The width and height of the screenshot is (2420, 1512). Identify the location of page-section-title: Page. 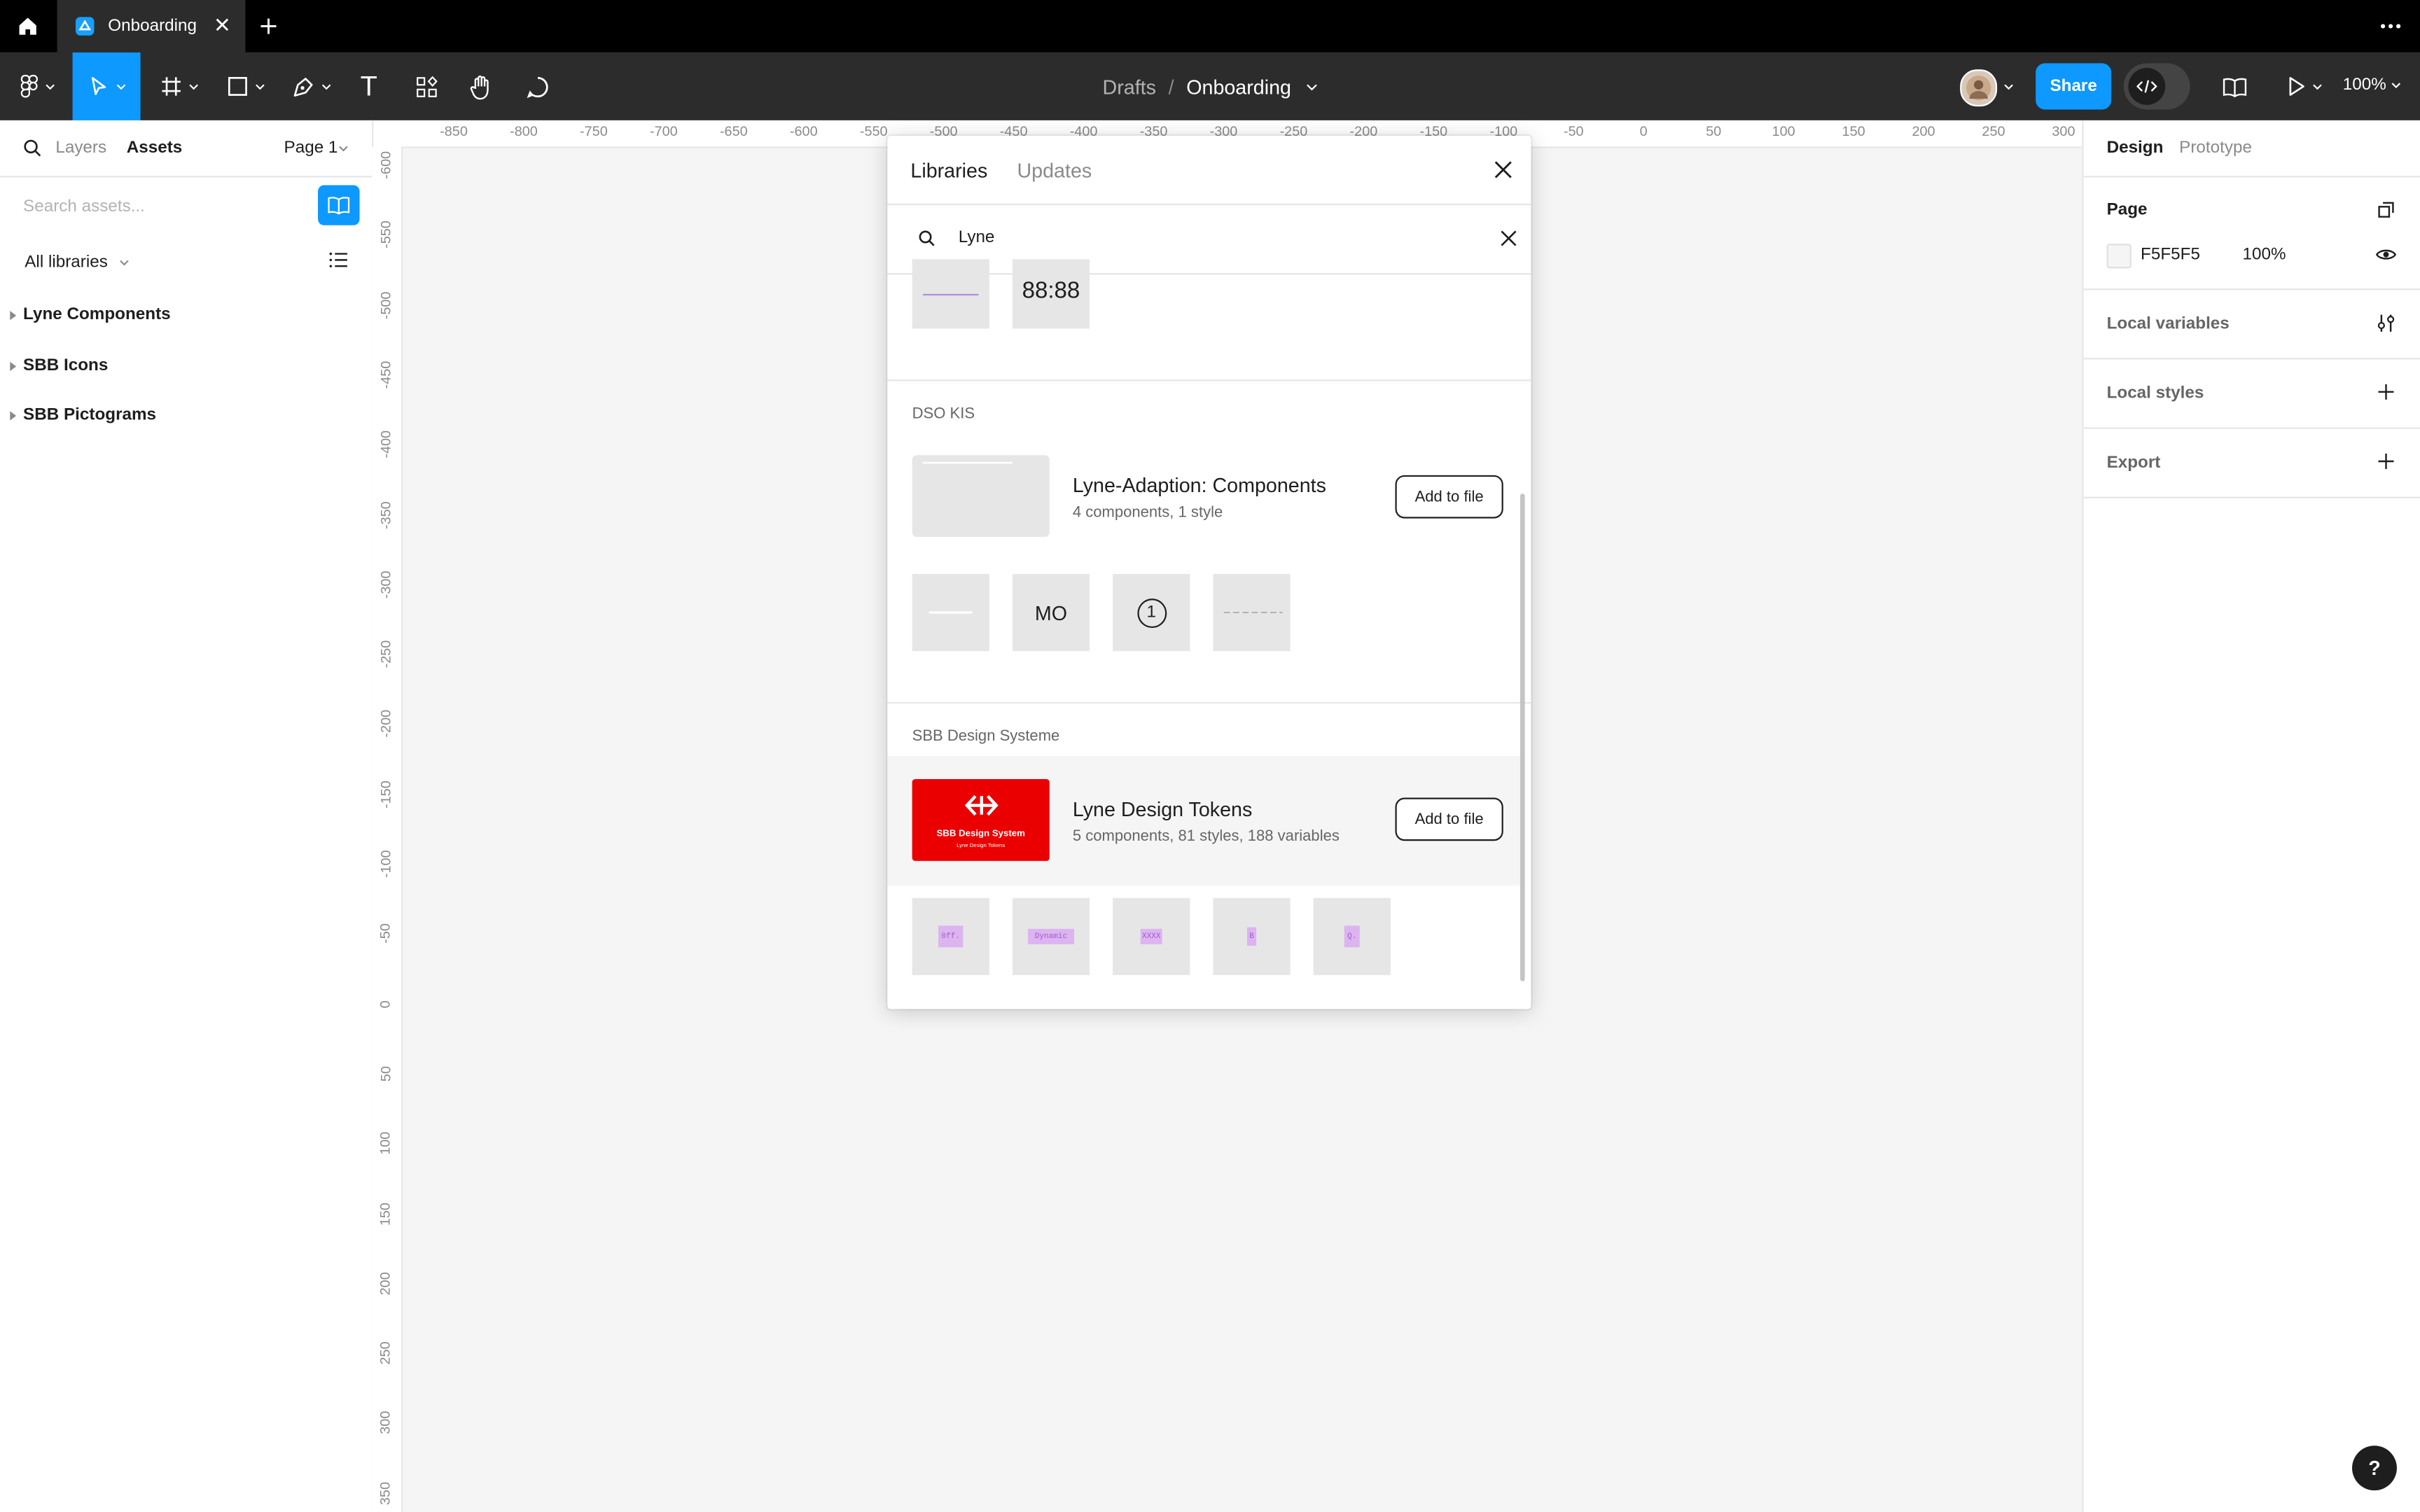
(2127, 209).